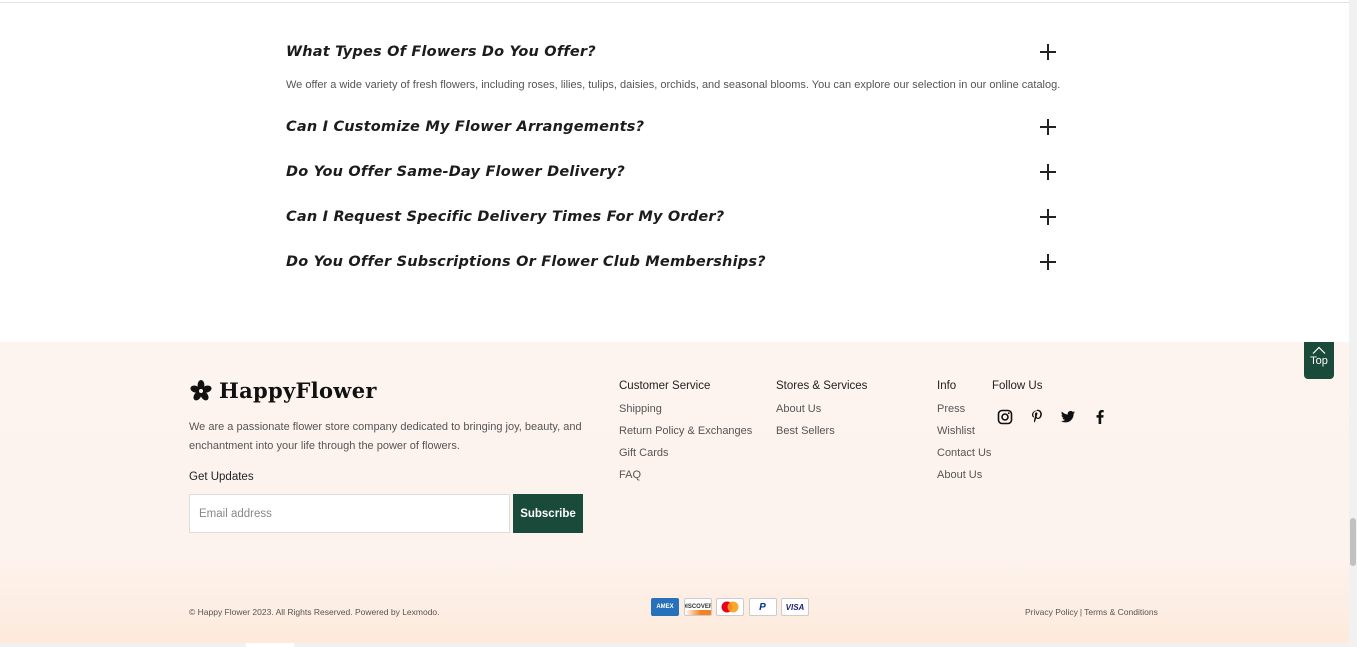 The width and height of the screenshot is (1357, 647). I want to click on twitter-icon, so click(1068, 417).